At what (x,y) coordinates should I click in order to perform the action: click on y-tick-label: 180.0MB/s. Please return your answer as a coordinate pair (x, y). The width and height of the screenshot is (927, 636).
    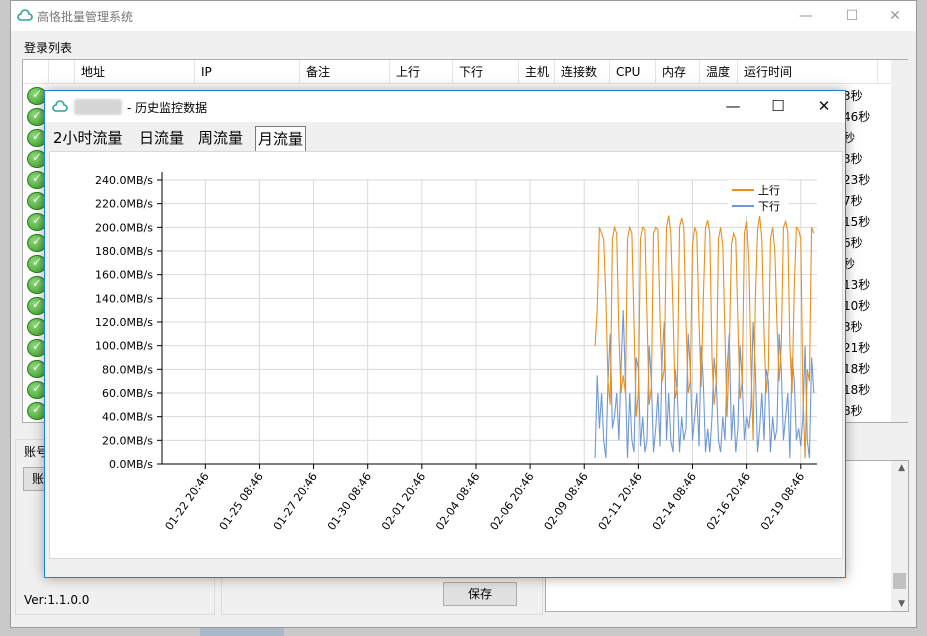
    Looking at the image, I should click on (124, 251).